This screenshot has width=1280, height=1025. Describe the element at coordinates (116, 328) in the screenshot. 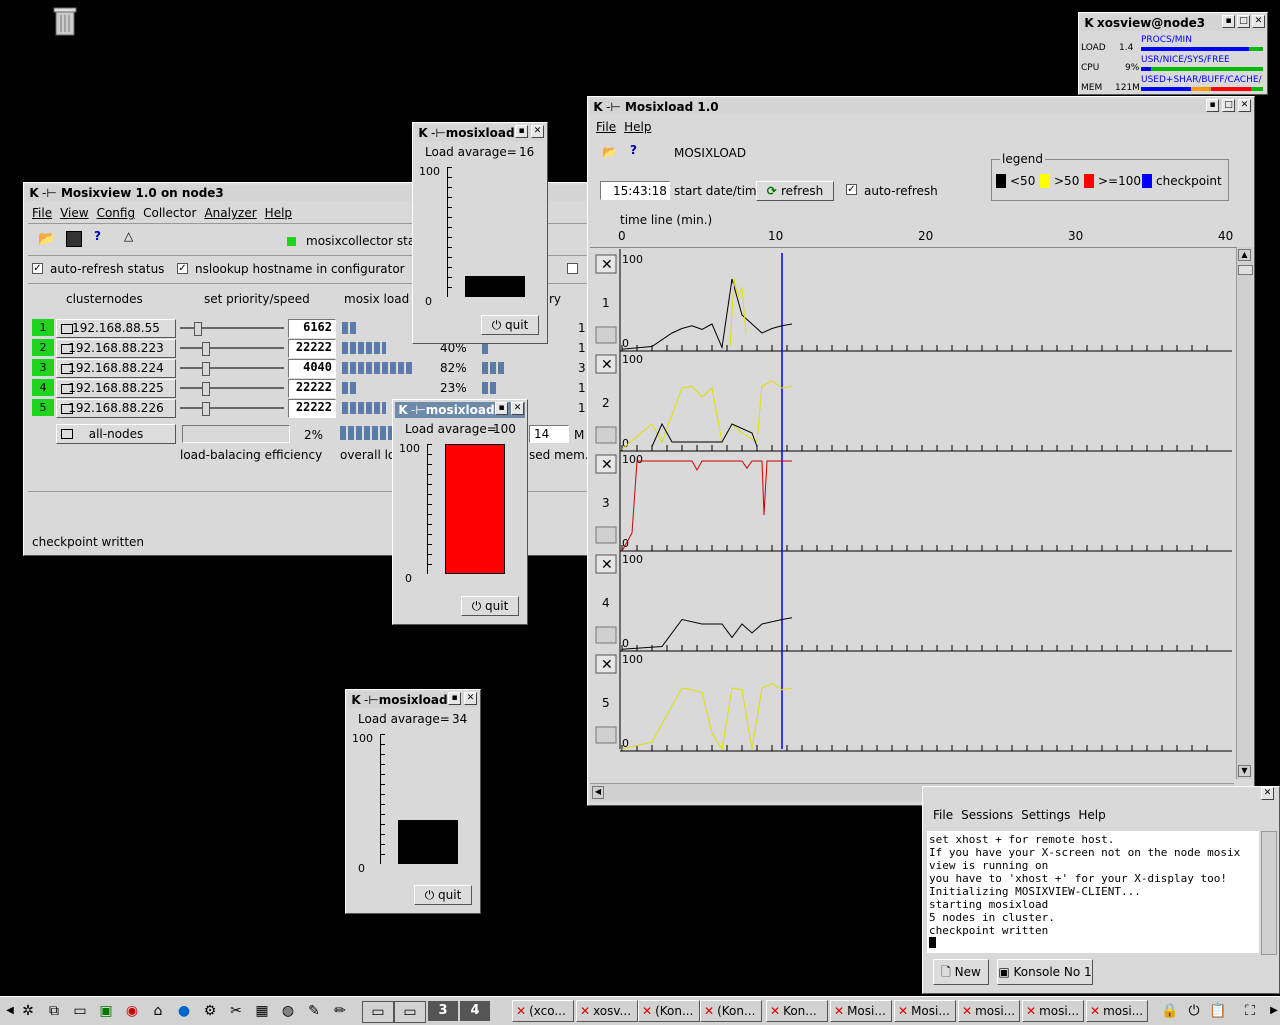

I see `node-ip-button: 192.168.88.55` at that location.